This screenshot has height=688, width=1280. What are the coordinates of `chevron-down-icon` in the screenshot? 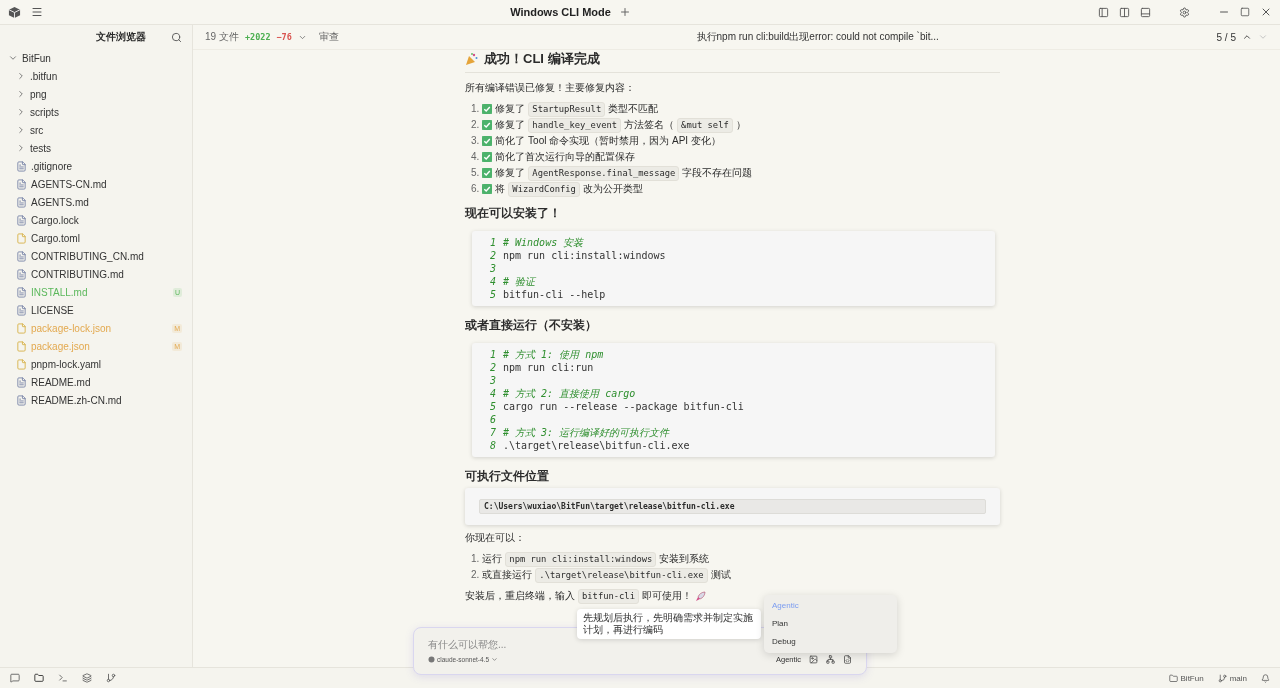 It's located at (495, 659).